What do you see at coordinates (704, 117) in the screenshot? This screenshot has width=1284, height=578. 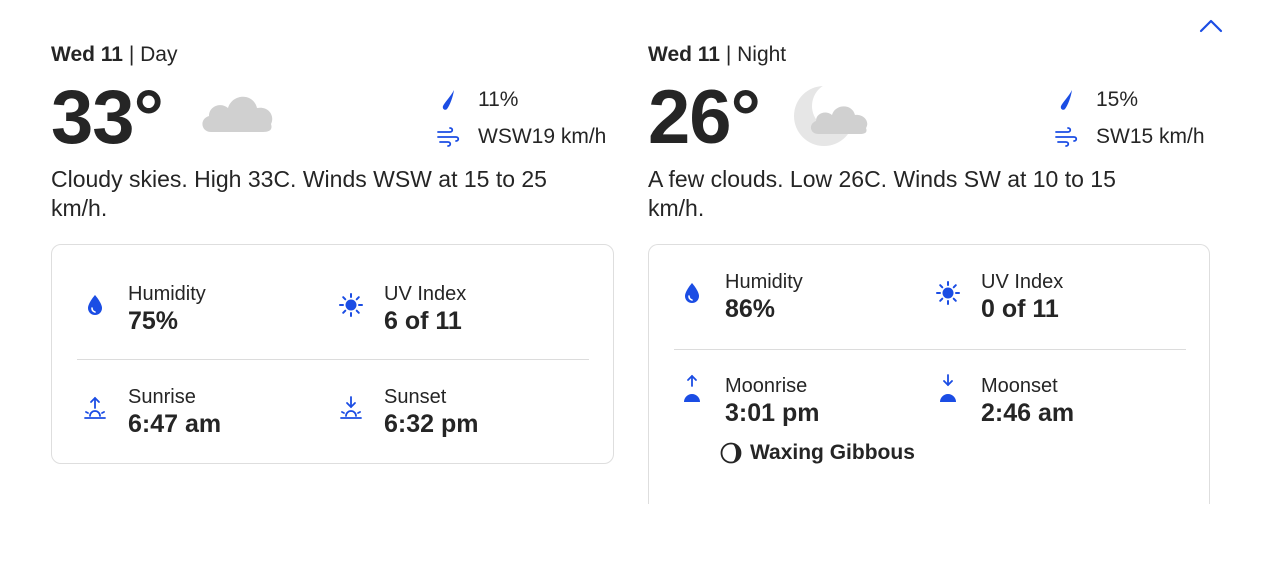 I see `temperature: 26°` at bounding box center [704, 117].